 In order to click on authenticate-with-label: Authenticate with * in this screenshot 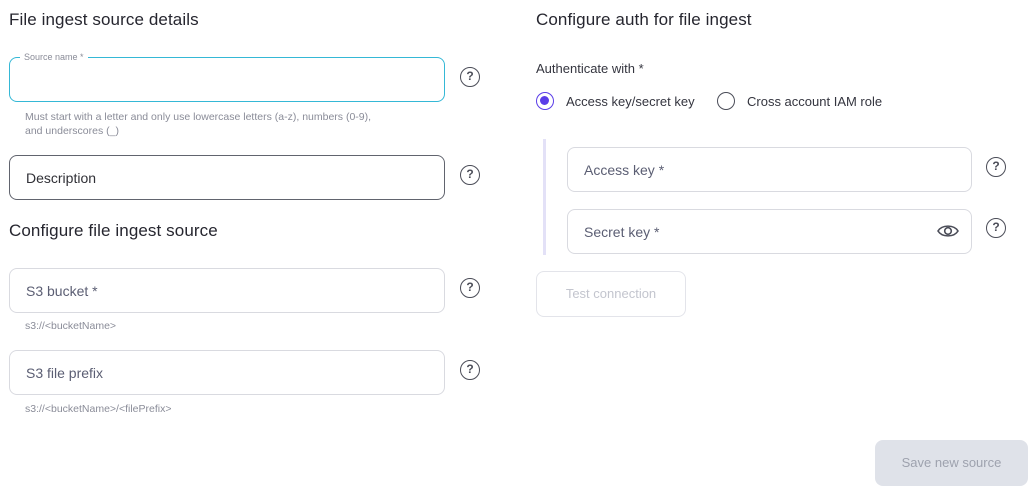, I will do `click(590, 68)`.